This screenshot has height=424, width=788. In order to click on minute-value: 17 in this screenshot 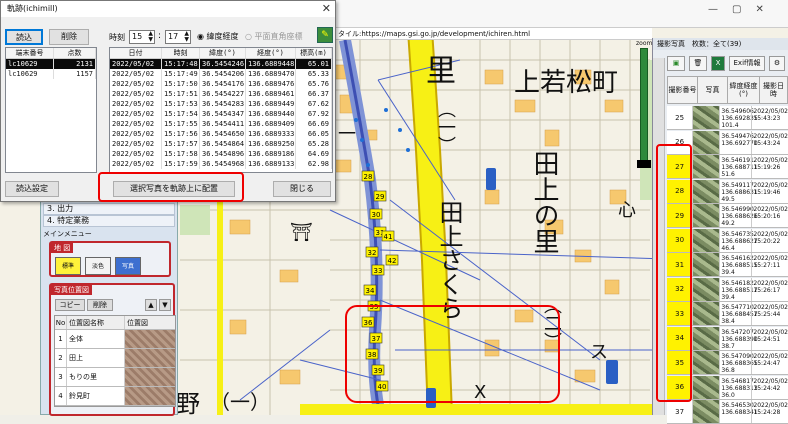, I will do `click(173, 36)`.